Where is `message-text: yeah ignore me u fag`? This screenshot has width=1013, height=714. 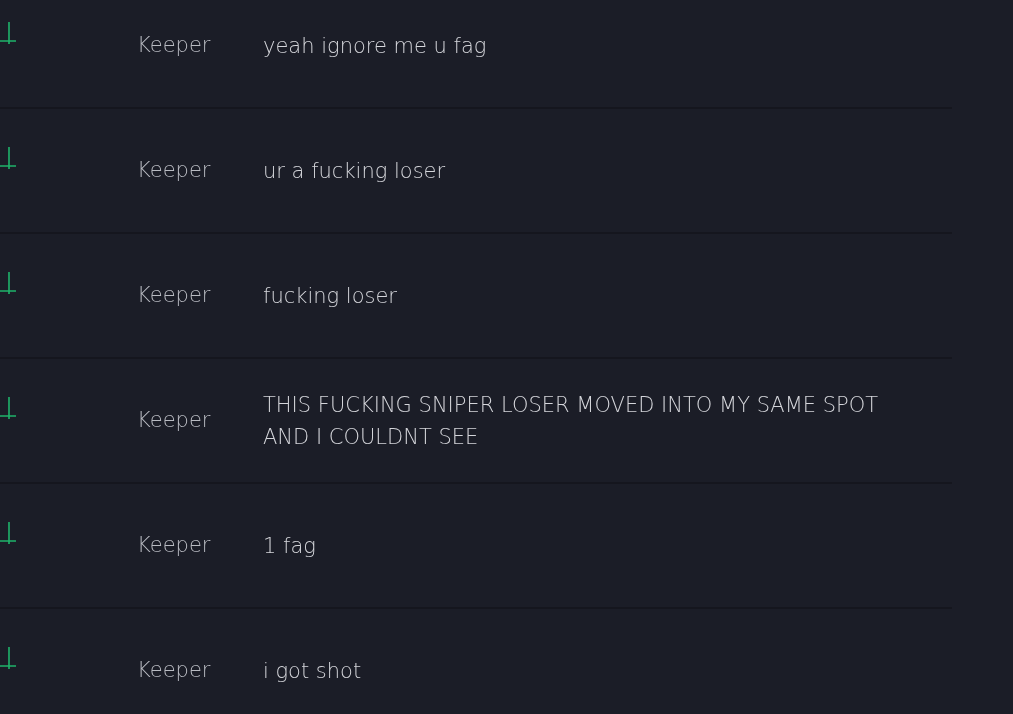 message-text: yeah ignore me u fag is located at coordinates (375, 46).